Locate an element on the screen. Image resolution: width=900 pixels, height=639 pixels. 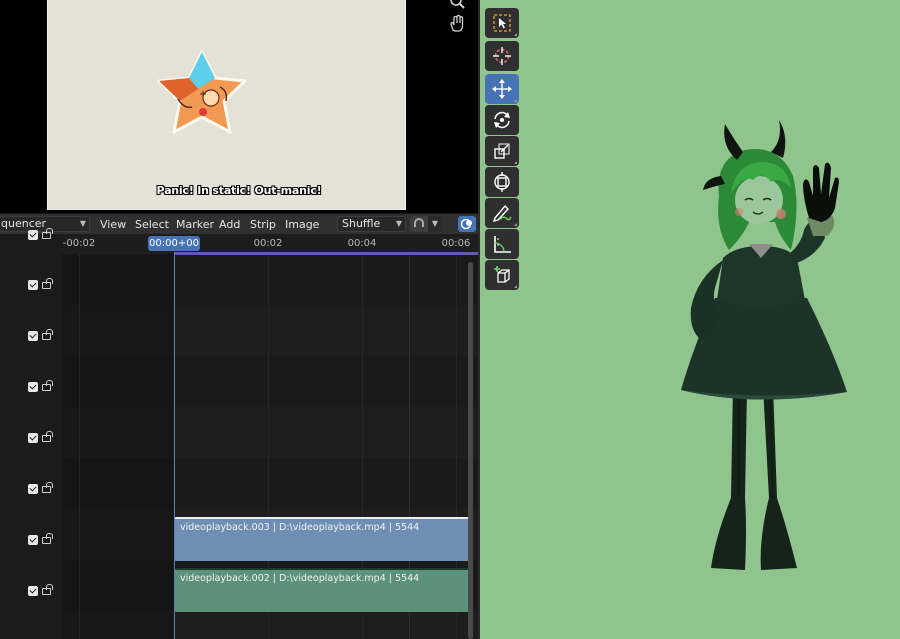
current-frame-indicator: 00:00+00 is located at coordinates (174, 243).